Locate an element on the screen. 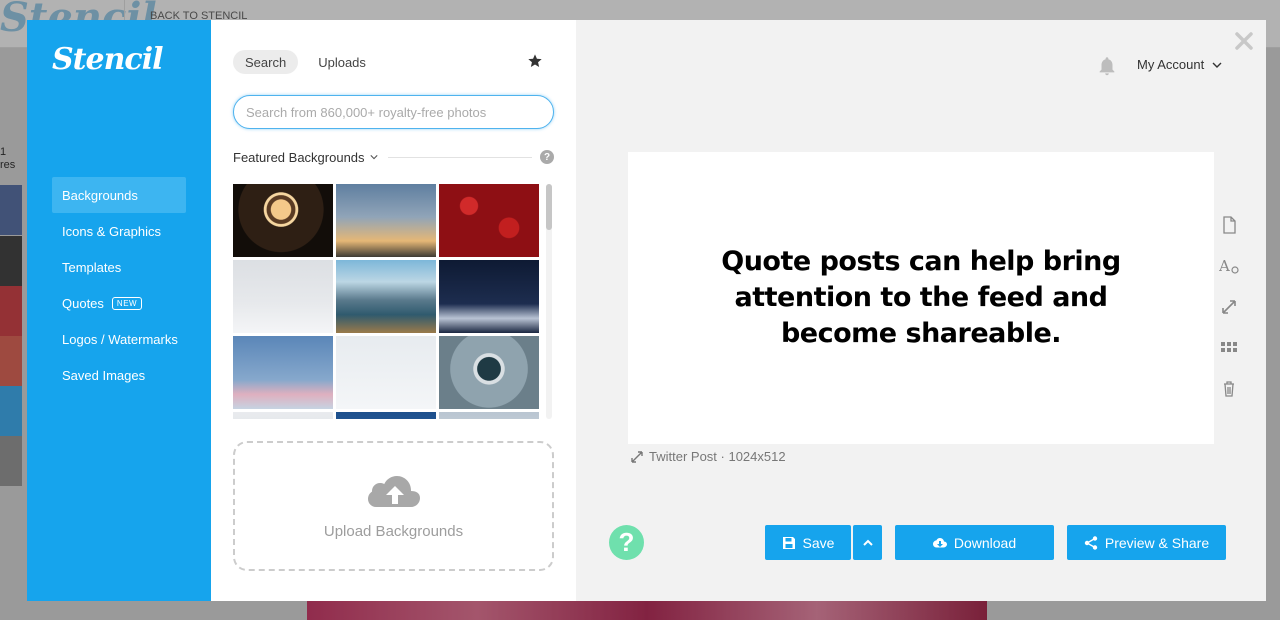 The image size is (1280, 620). preview-share-label: Preview & Share is located at coordinates (1157, 542).